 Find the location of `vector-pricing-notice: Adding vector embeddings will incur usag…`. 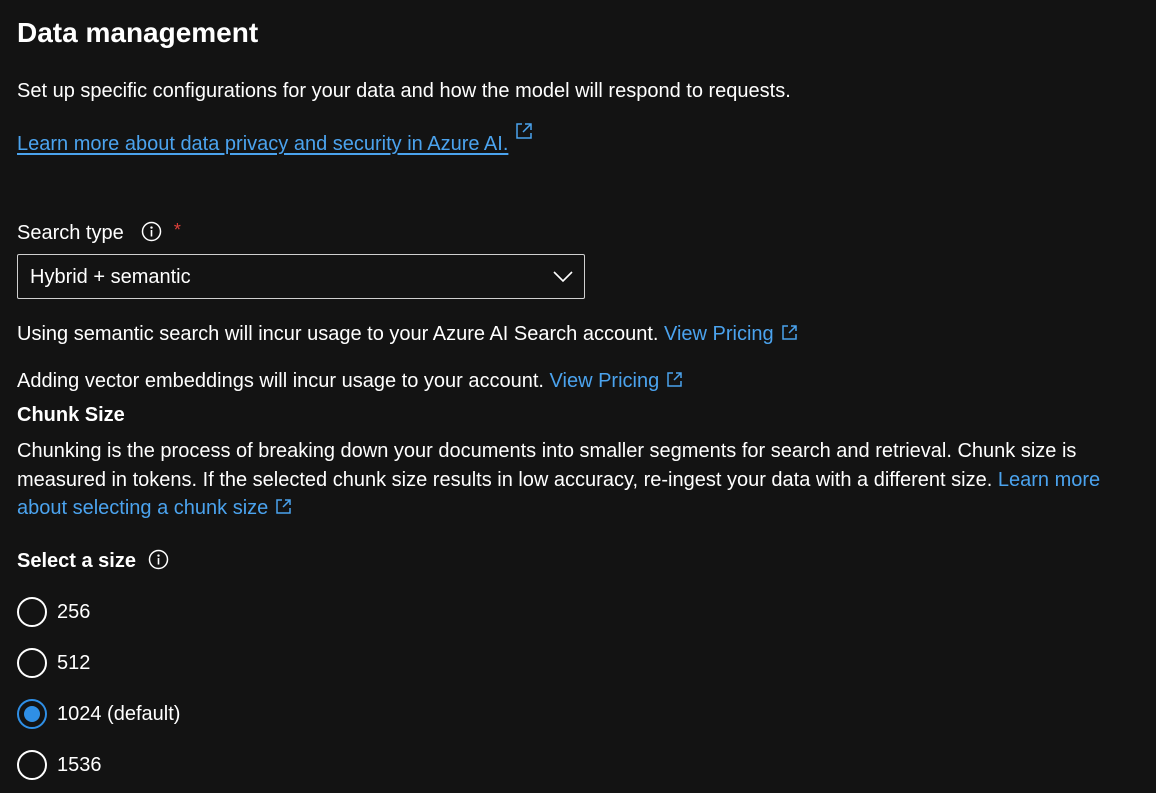

vector-pricing-notice: Adding vector embeddings will incur usag… is located at coordinates (350, 381).